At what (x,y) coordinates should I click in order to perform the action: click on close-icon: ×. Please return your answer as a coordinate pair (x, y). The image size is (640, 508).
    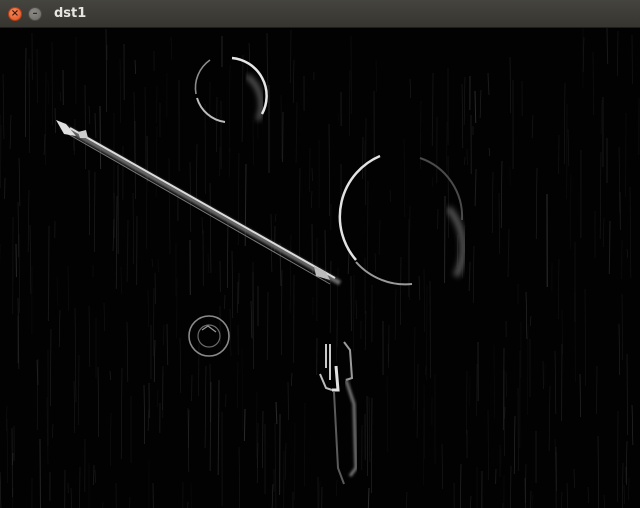
    Looking at the image, I should click on (15, 13).